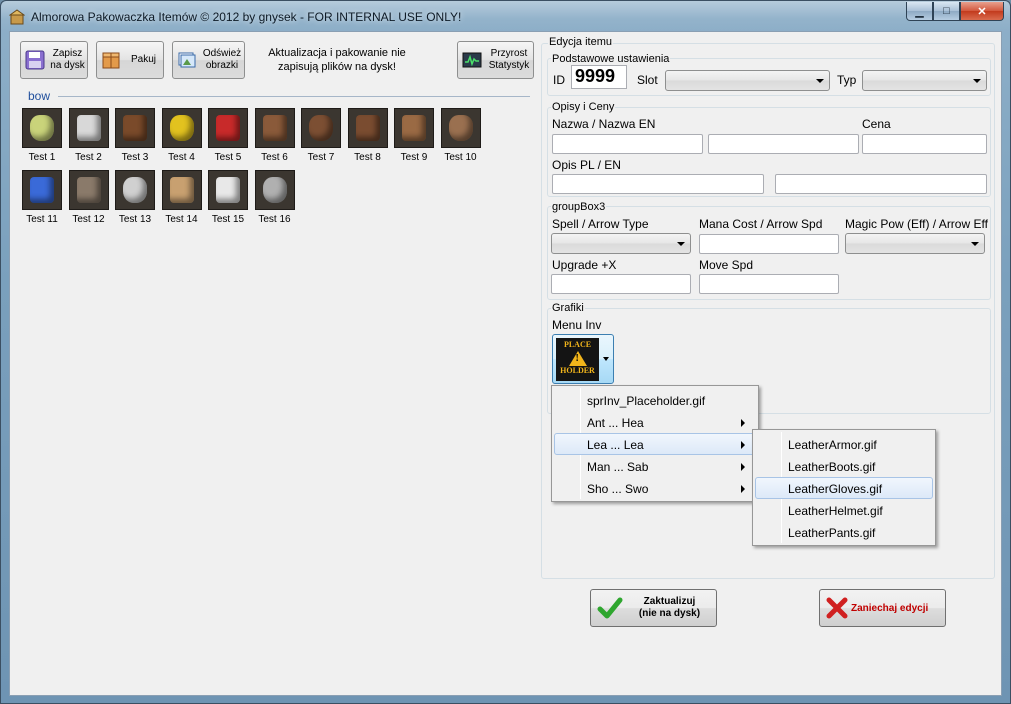 Image resolution: width=1011 pixels, height=704 pixels. I want to click on menu-item-label: Sho ... Swo, so click(618, 489).